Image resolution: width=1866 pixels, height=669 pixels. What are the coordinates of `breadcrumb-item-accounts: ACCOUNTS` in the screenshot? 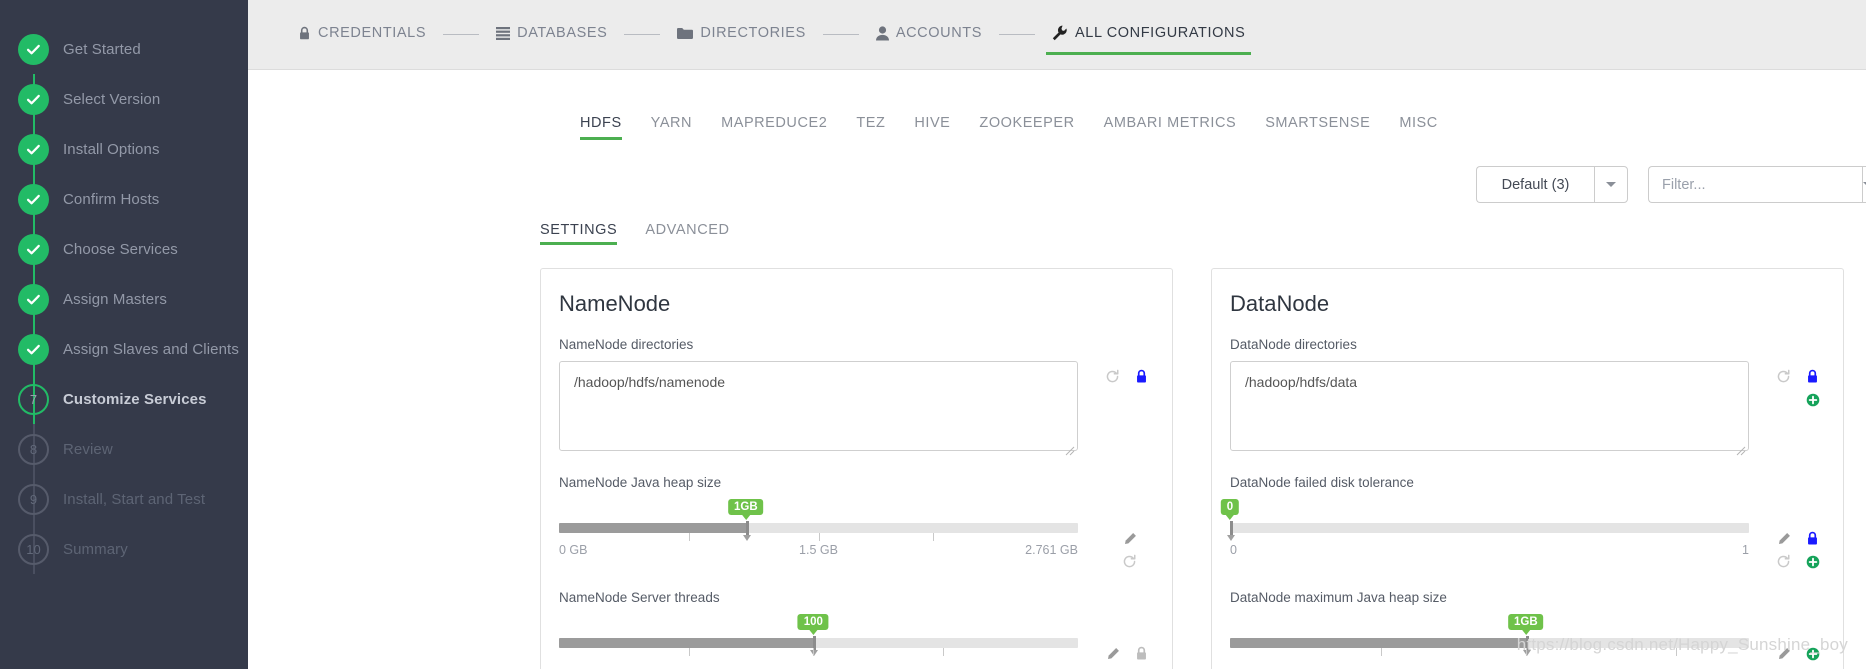 It's located at (928, 34).